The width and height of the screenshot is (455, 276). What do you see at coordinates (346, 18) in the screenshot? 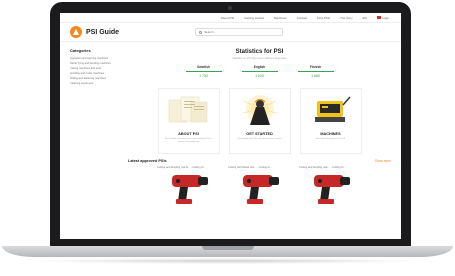
I see `topnav-story: The story` at bounding box center [346, 18].